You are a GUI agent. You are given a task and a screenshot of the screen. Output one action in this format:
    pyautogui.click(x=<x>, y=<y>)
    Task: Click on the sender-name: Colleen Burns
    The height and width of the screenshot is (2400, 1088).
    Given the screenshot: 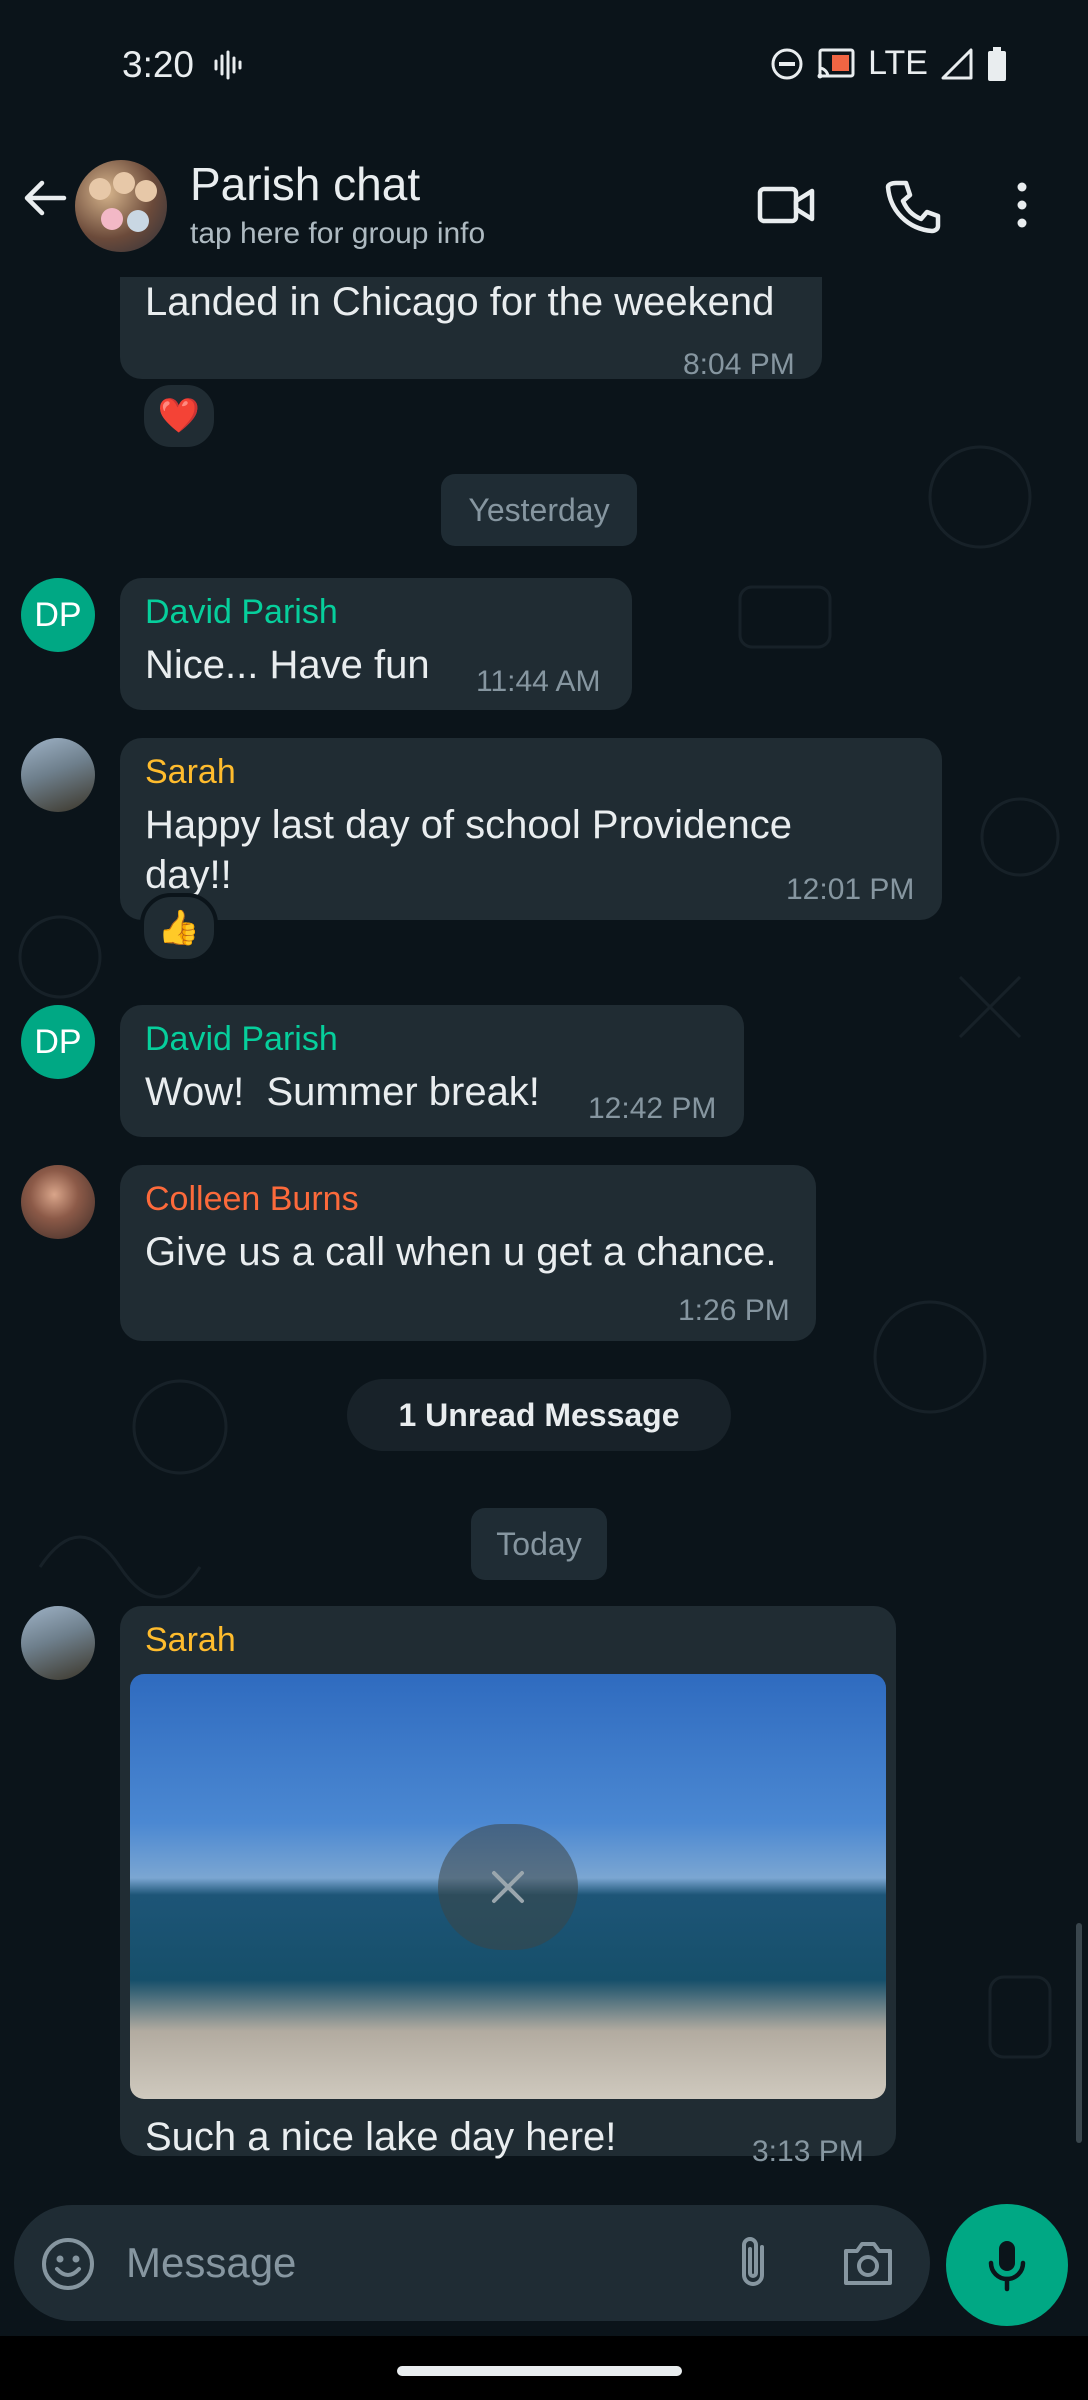 What is the action you would take?
    pyautogui.click(x=252, y=1199)
    